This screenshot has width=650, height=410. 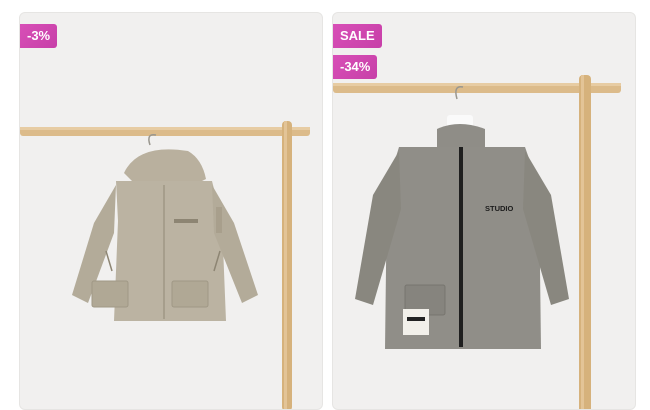 What do you see at coordinates (499, 208) in the screenshot?
I see `jacket-print-text: STUDIO` at bounding box center [499, 208].